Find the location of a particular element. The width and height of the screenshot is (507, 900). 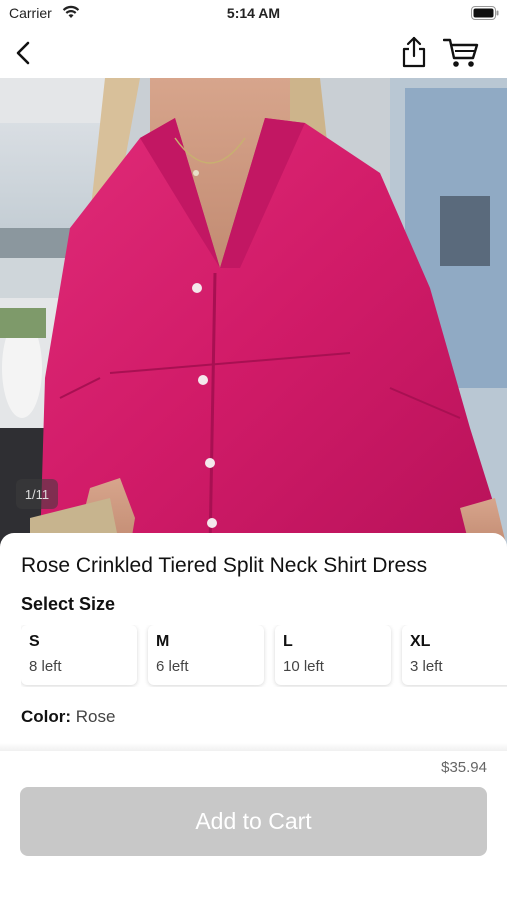

size-option-s: S 8 left is located at coordinates (79, 655).